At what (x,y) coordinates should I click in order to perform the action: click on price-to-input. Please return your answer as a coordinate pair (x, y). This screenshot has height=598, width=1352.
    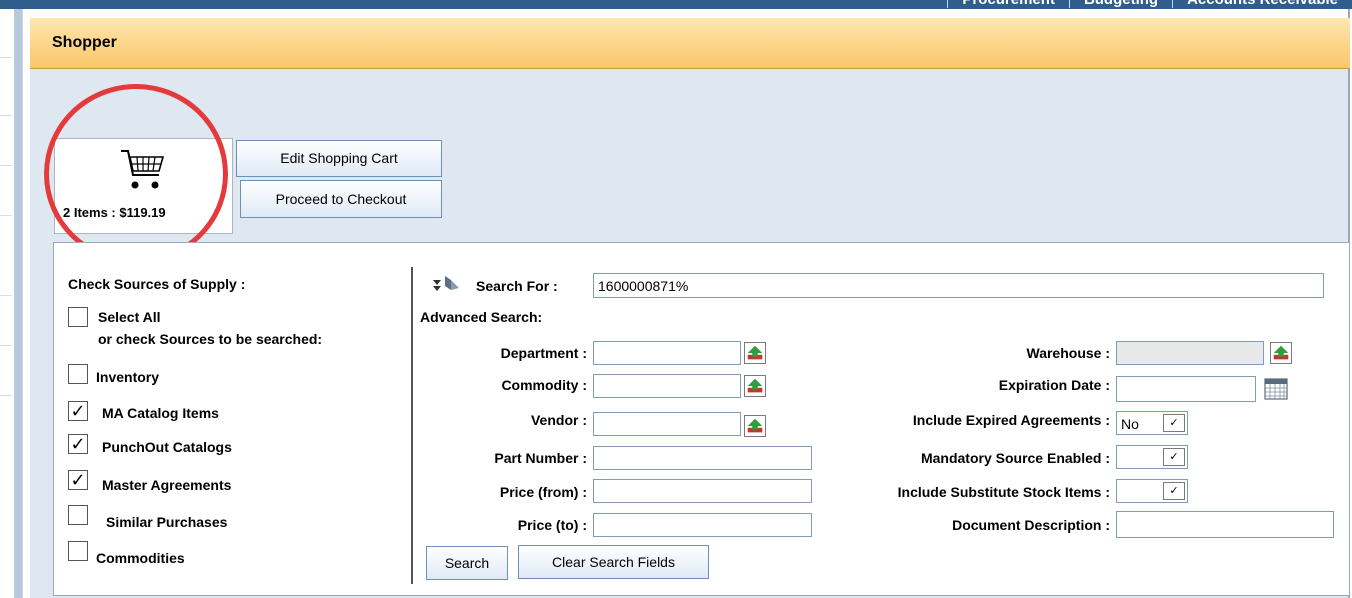
    Looking at the image, I should click on (702, 525).